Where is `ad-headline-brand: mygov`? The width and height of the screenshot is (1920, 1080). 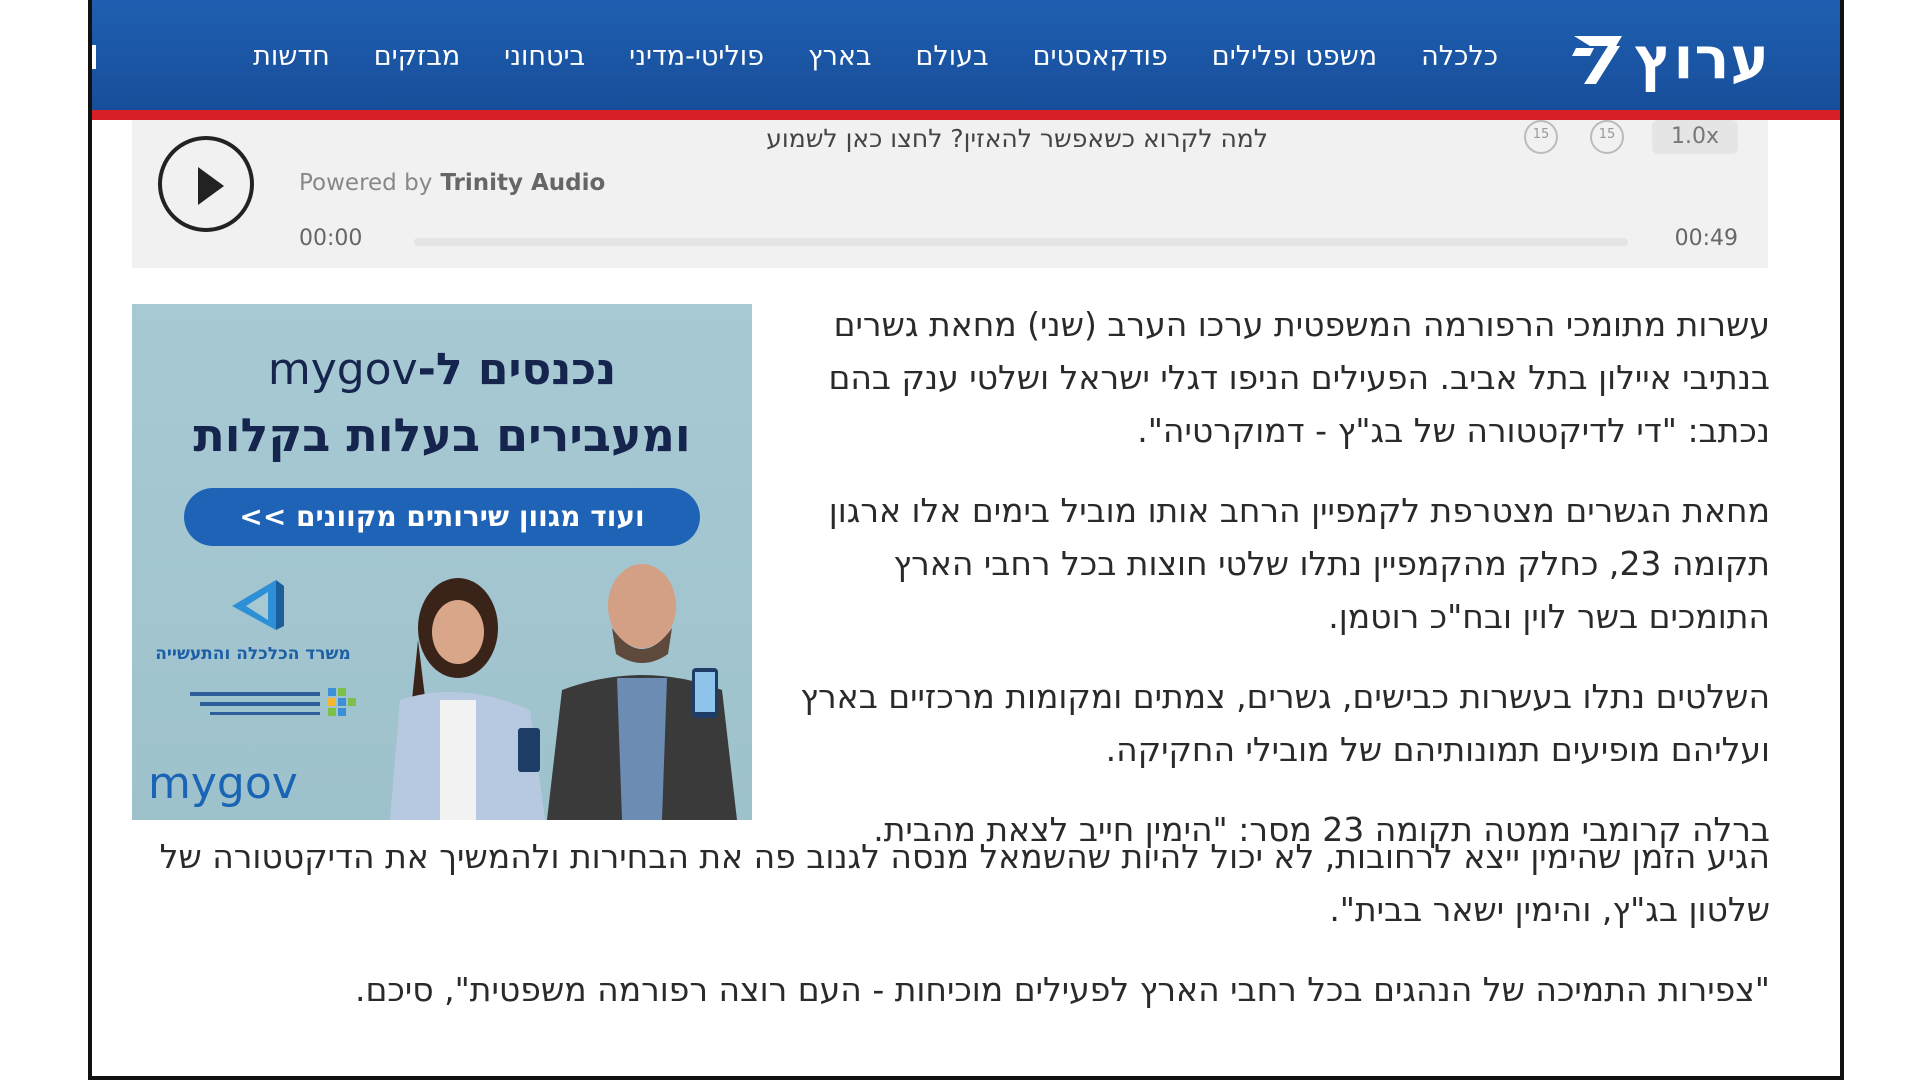
ad-headline-brand: mygov is located at coordinates (342, 369).